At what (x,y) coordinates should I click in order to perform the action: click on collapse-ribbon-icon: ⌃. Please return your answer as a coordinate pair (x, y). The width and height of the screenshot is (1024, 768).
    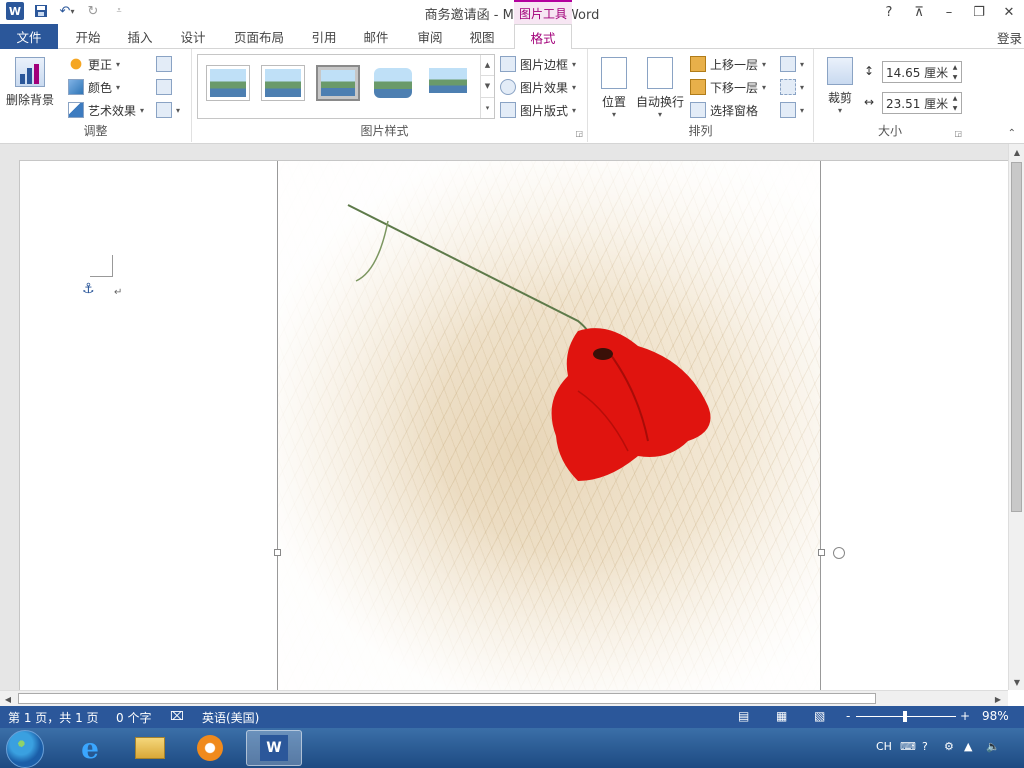
    Looking at the image, I should click on (1012, 133).